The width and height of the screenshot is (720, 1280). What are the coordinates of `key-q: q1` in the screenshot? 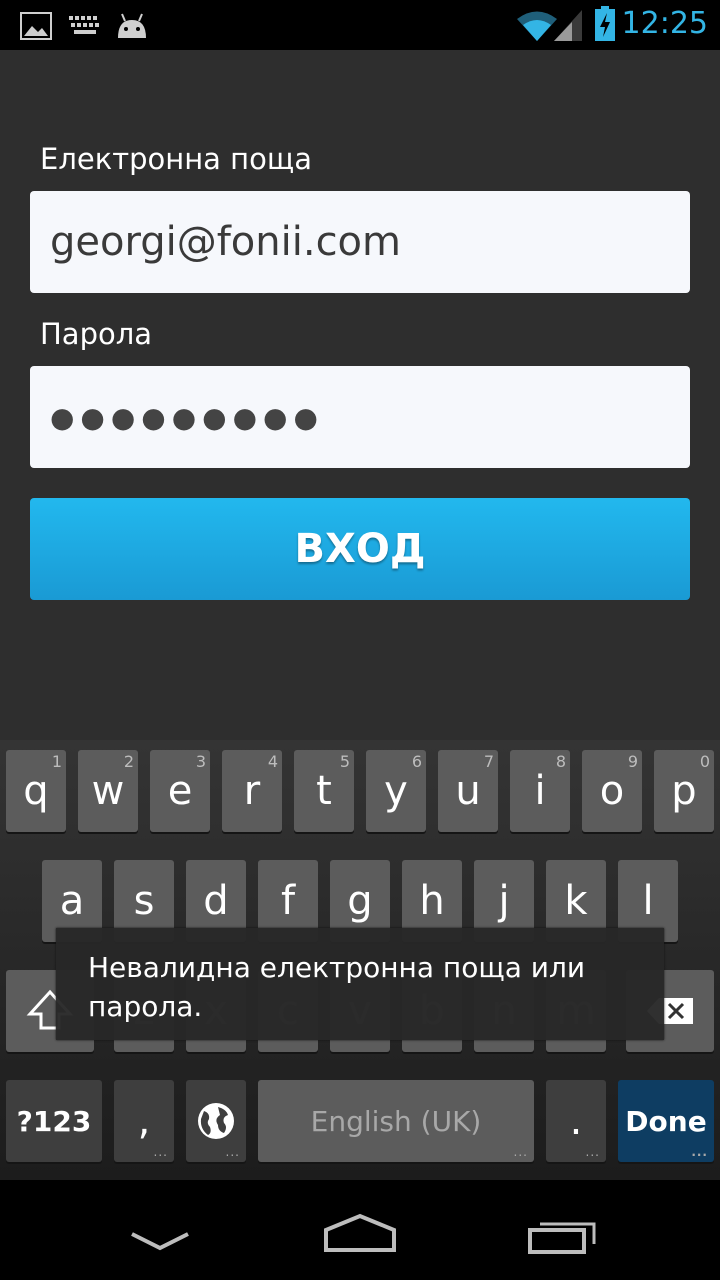 It's located at (36, 791).